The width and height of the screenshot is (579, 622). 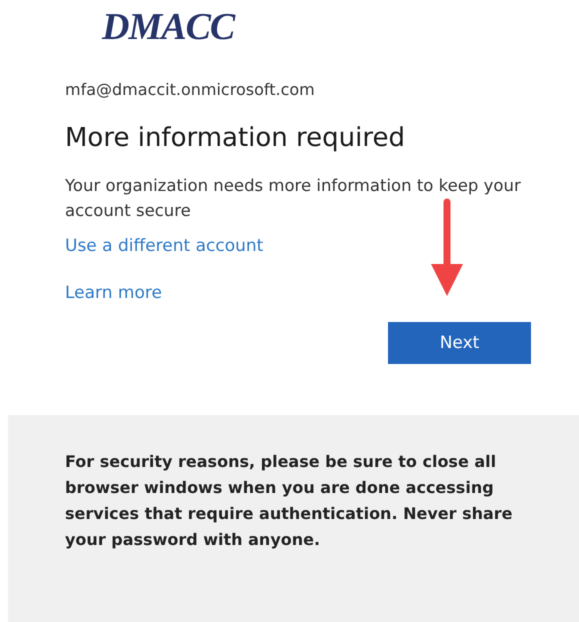 I want to click on logo: DMACC, so click(x=168, y=27).